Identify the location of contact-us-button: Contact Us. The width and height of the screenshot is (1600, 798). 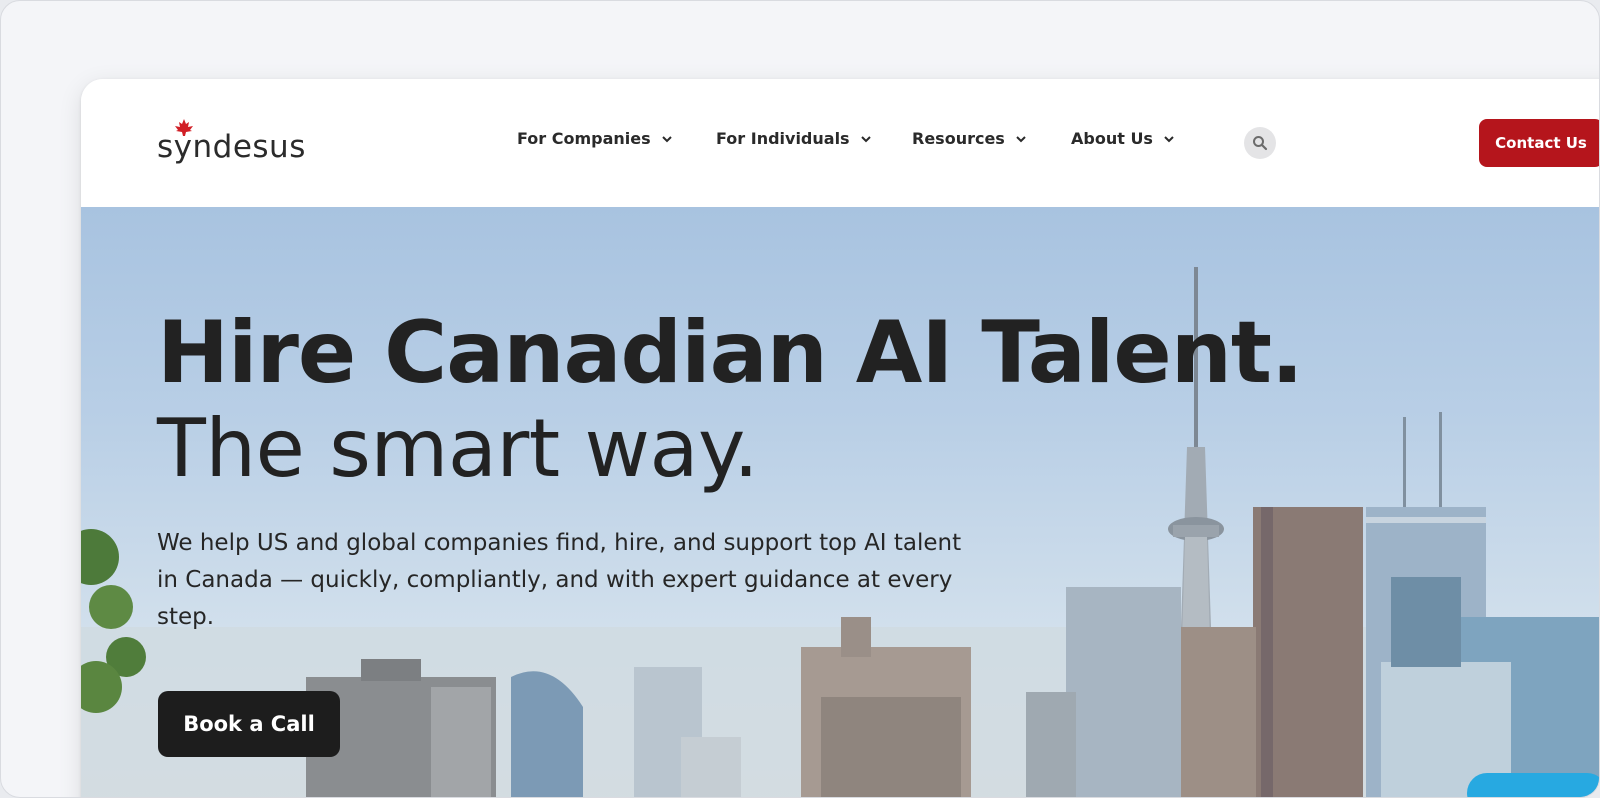
(1539, 143).